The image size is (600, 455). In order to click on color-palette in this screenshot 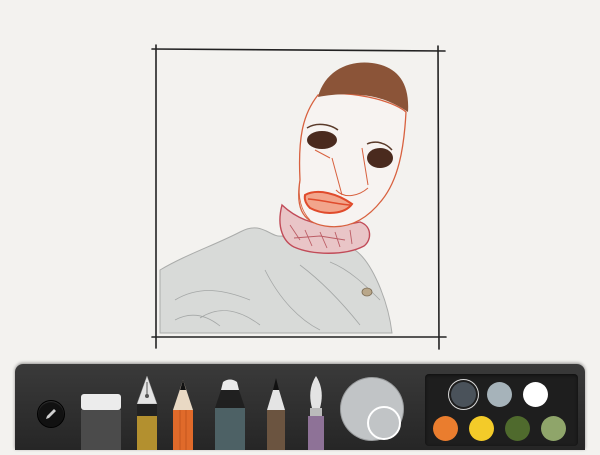, I will do `click(501, 410)`.